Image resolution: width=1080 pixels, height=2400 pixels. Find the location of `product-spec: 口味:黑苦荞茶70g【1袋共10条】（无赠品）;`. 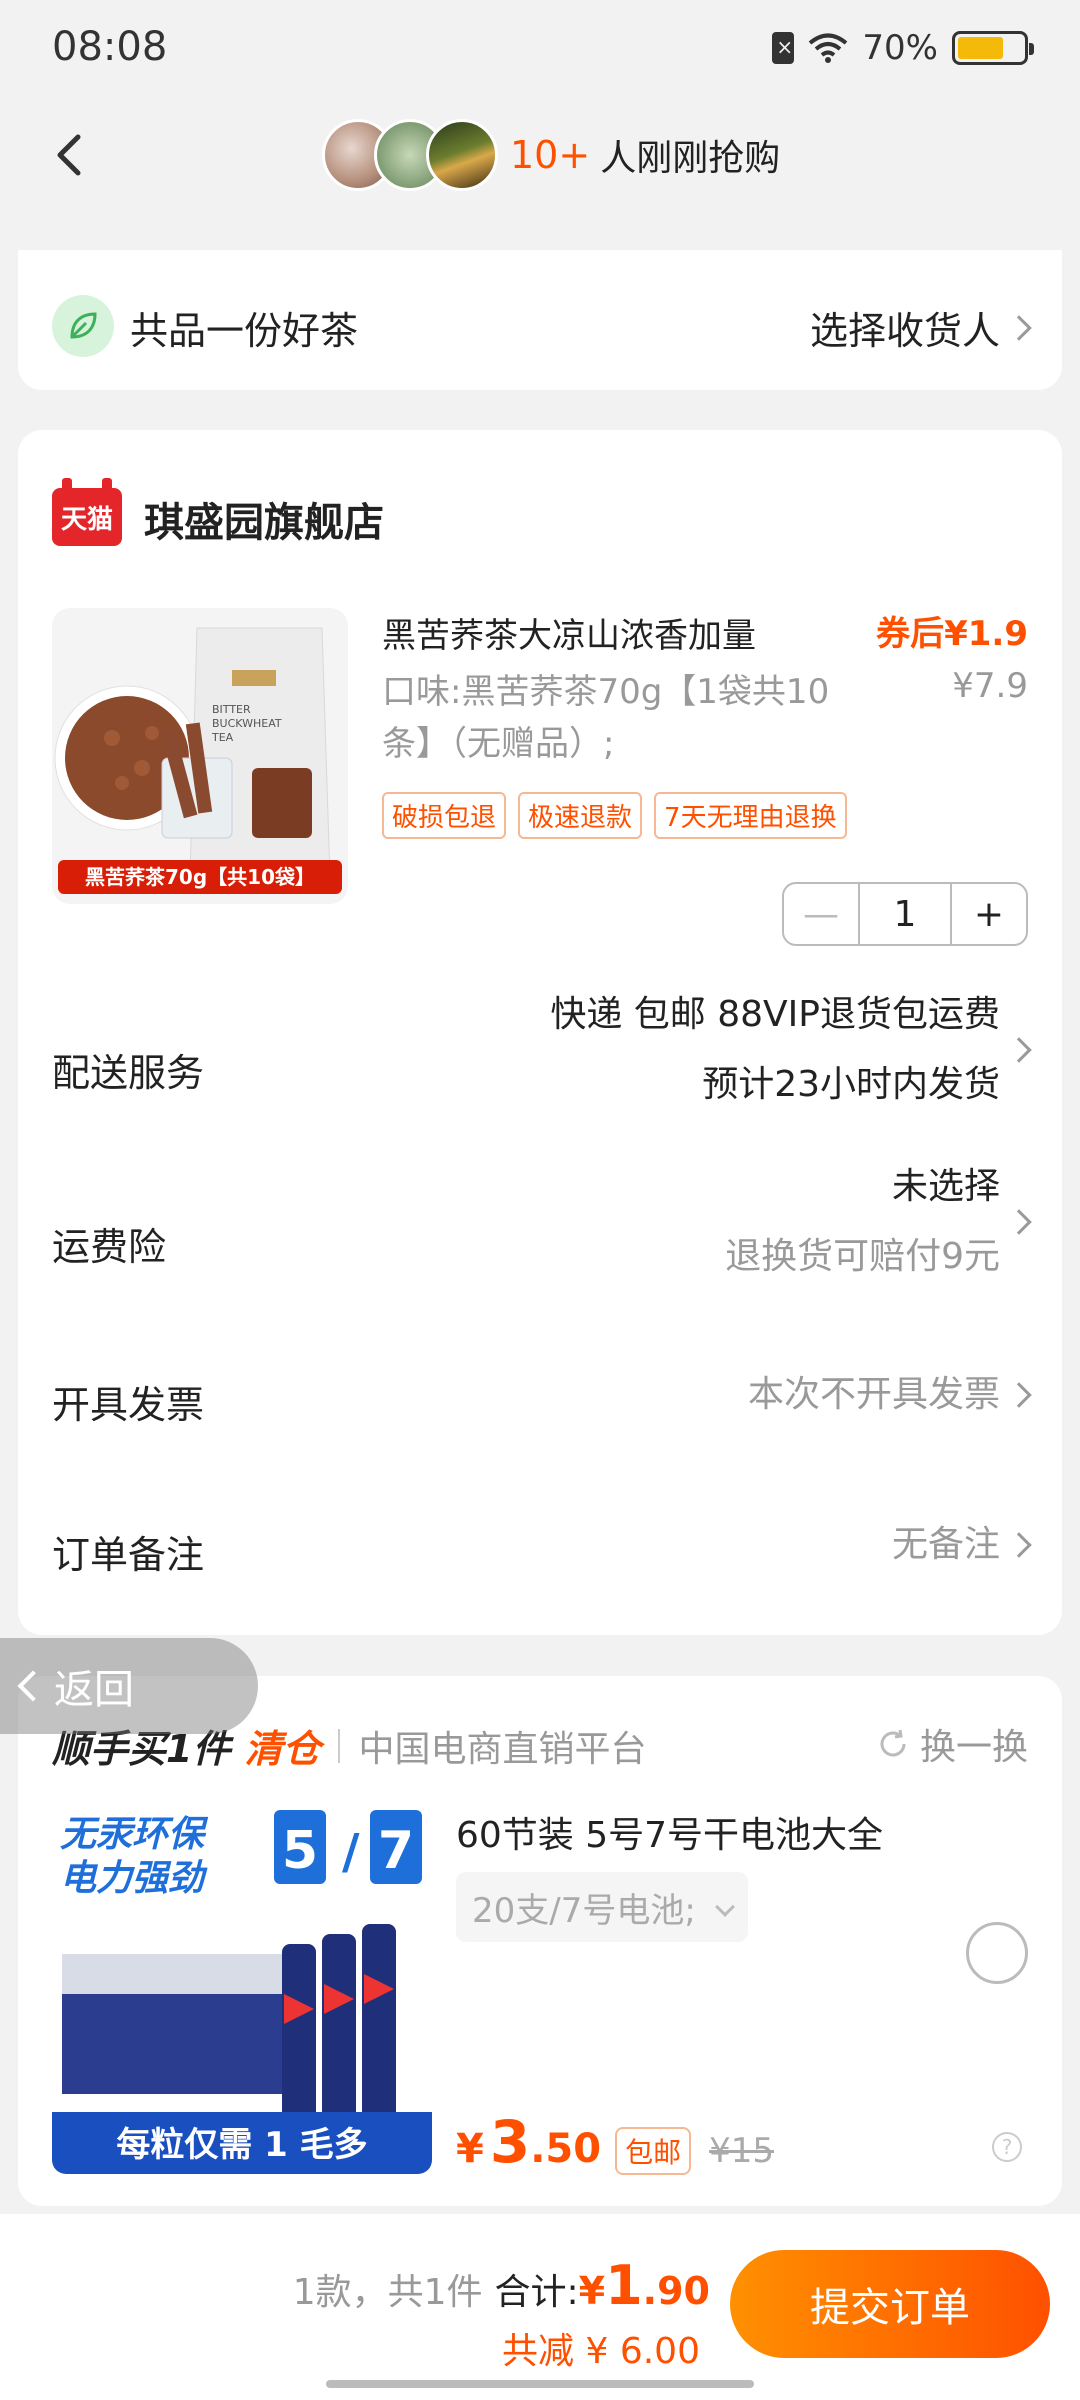

product-spec: 口味:黑苦荞茶70g【1袋共10条】（无赠品）; is located at coordinates (612, 718).